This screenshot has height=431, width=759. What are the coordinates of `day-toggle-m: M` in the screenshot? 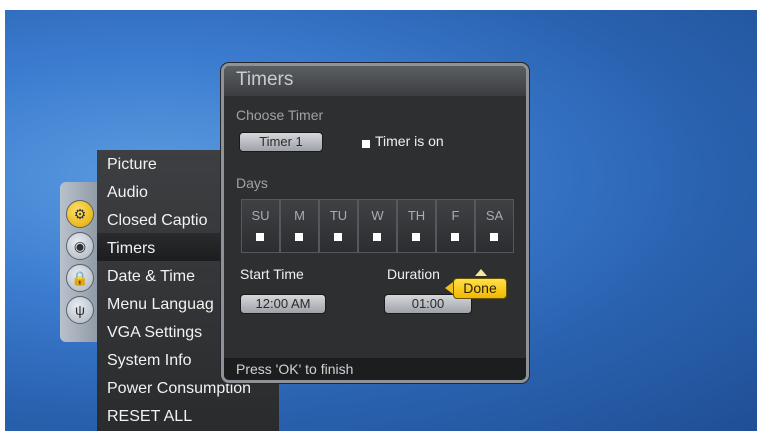 It's located at (299, 226).